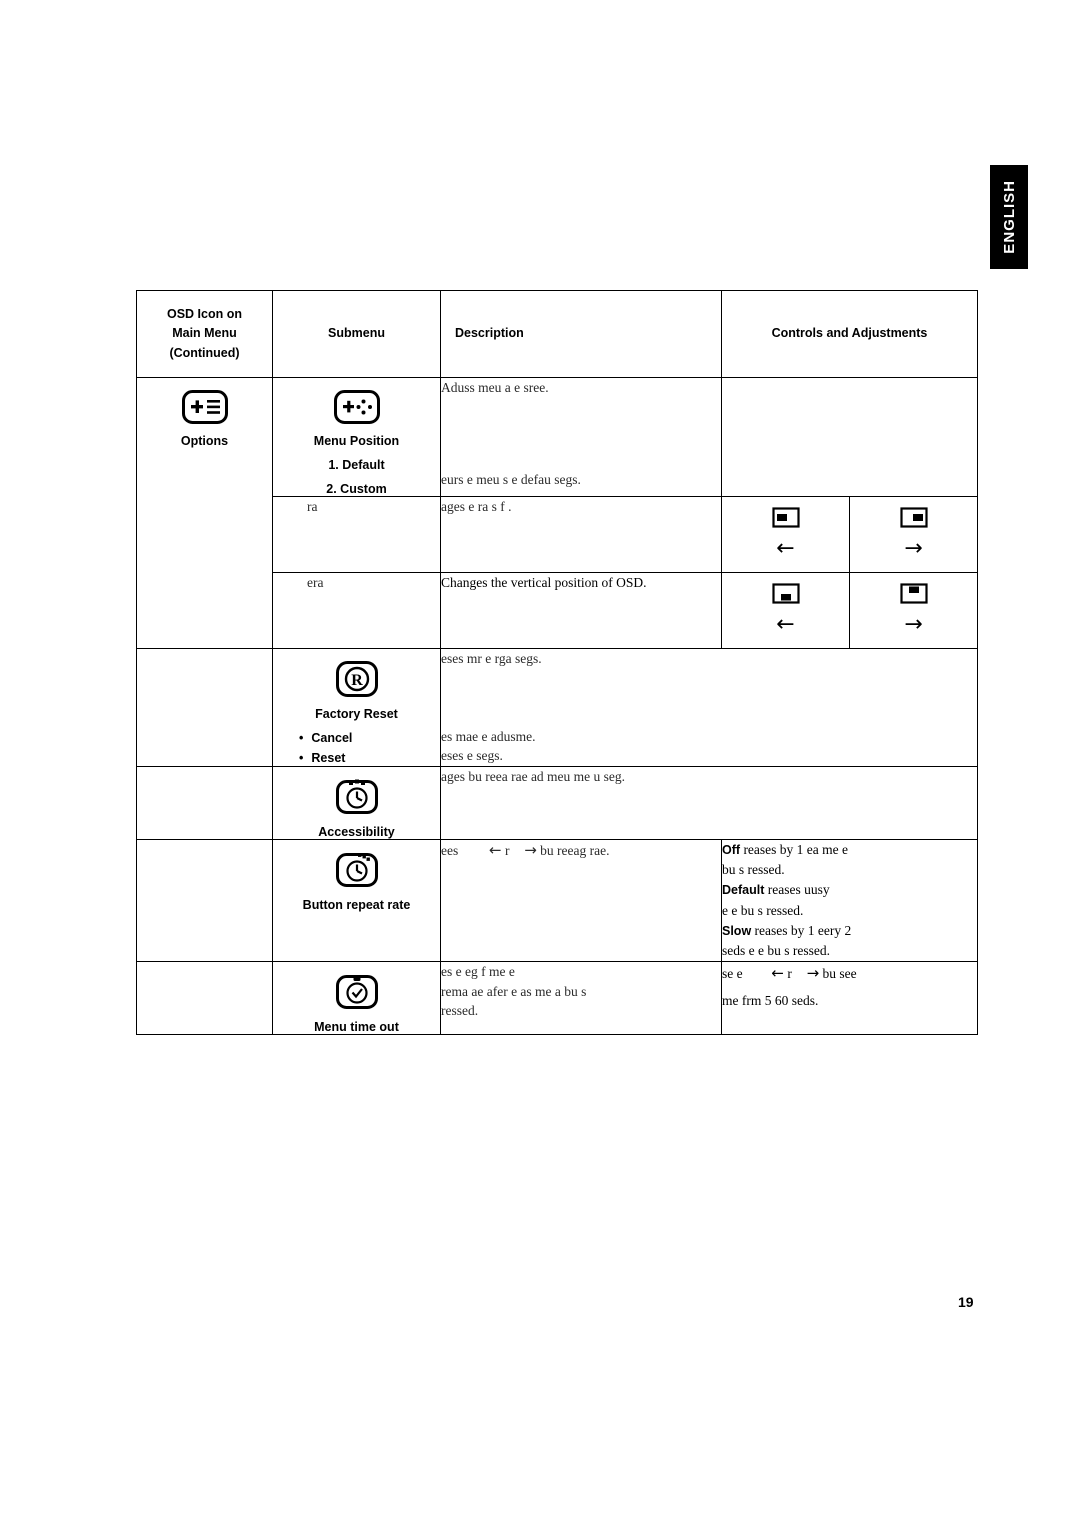  What do you see at coordinates (204, 407) in the screenshot?
I see `options-list-icon` at bounding box center [204, 407].